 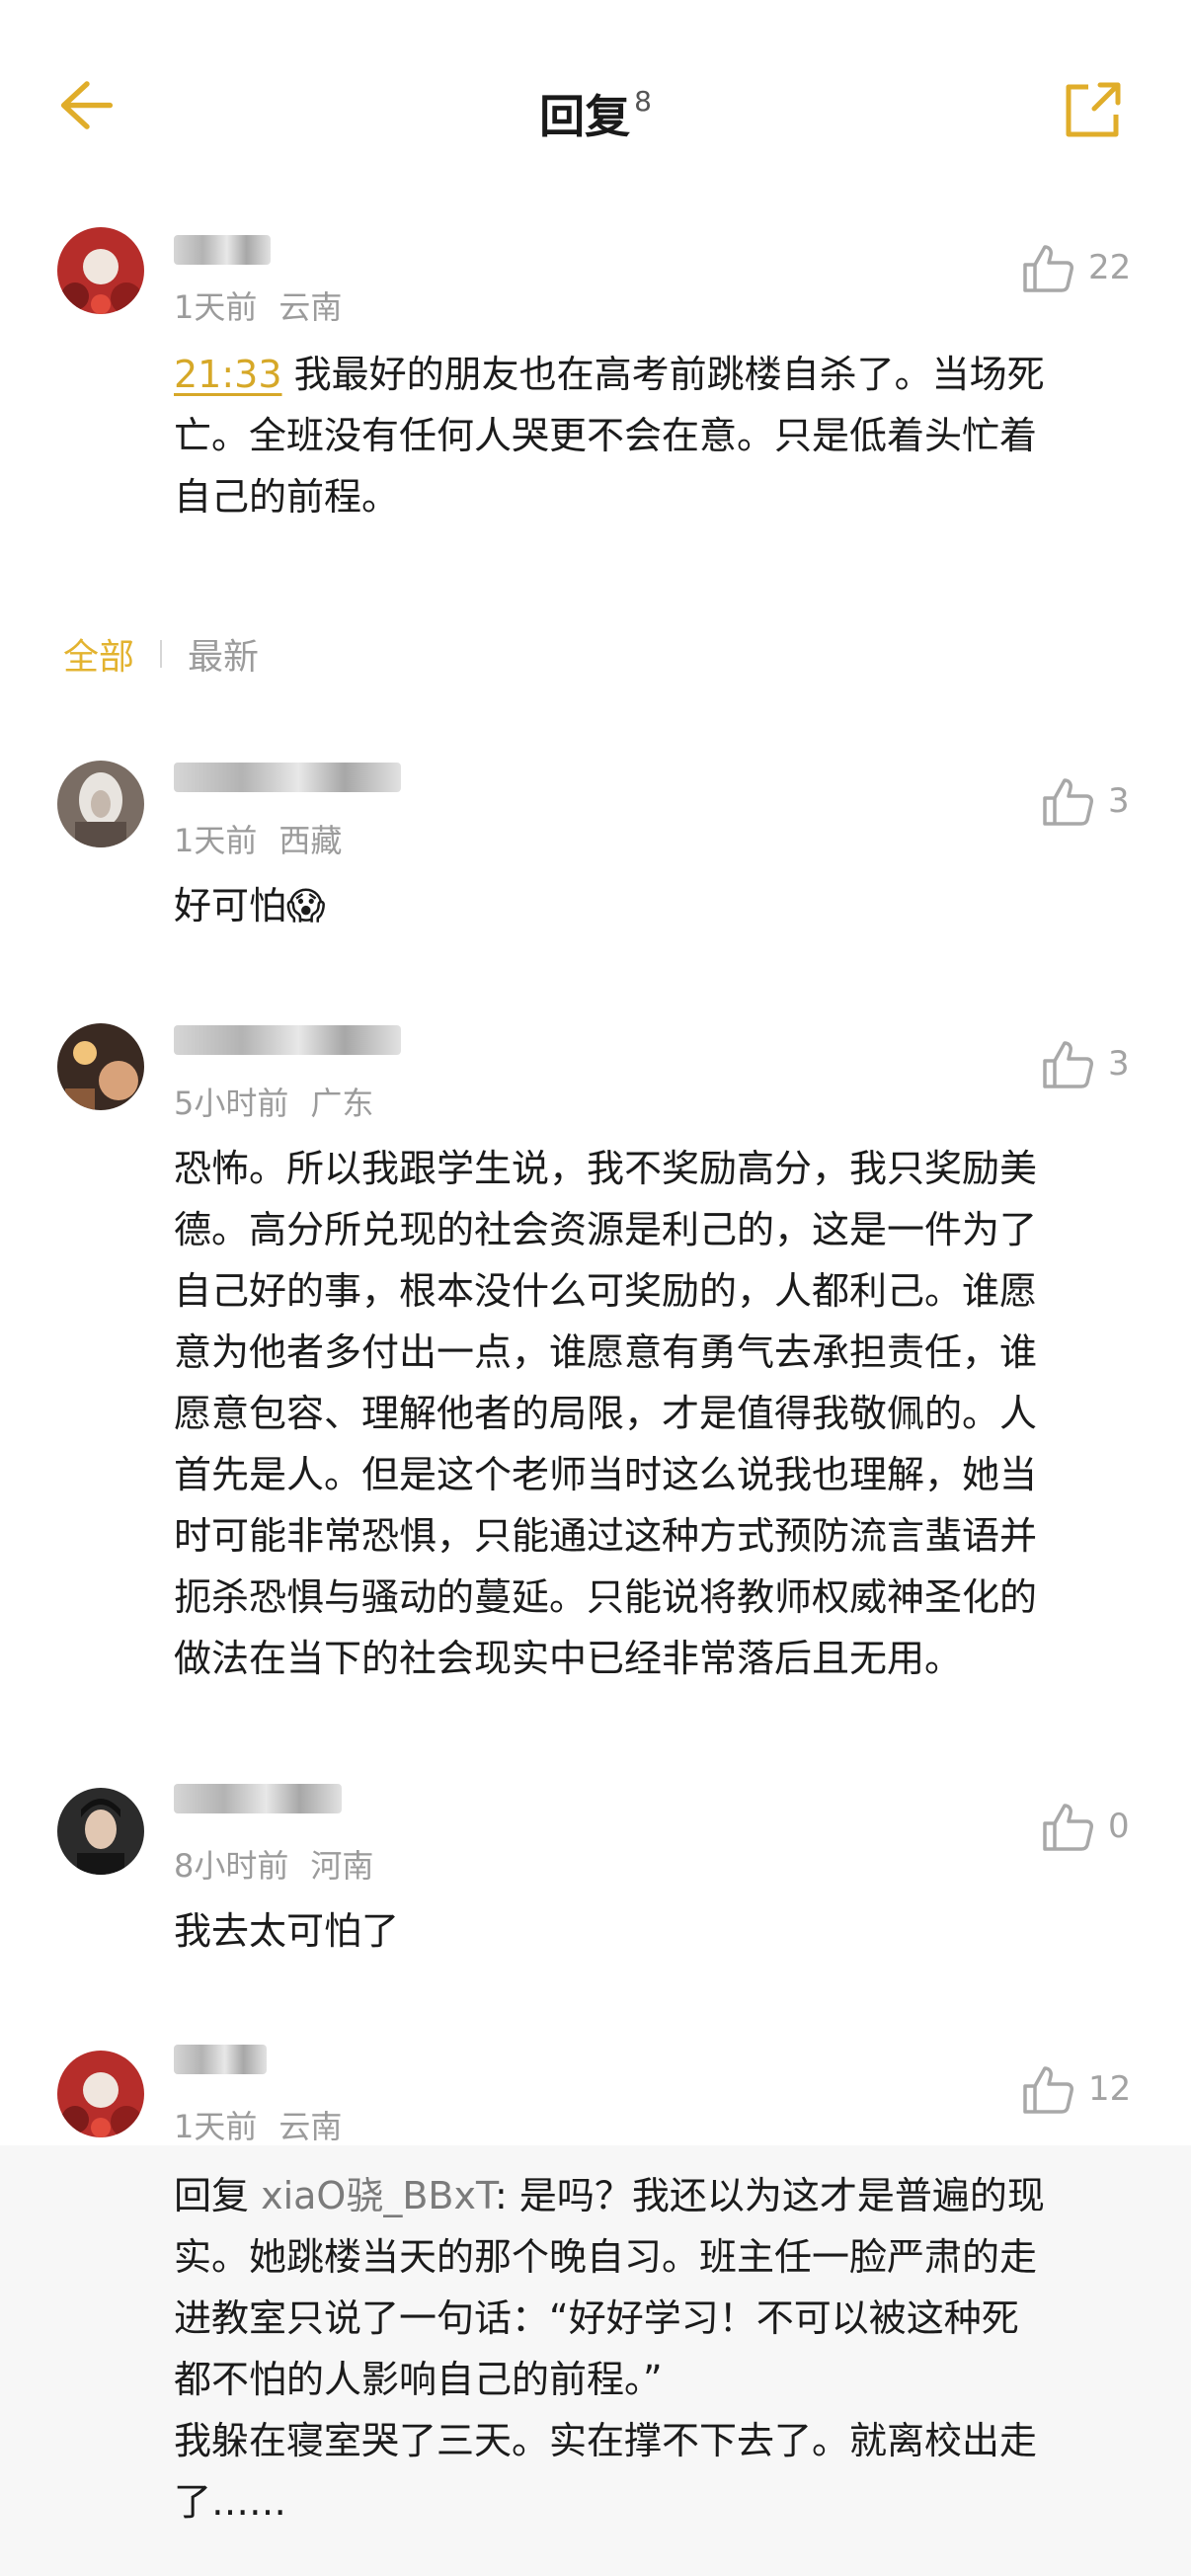 What do you see at coordinates (585, 116) in the screenshot?
I see `title-text: 回复` at bounding box center [585, 116].